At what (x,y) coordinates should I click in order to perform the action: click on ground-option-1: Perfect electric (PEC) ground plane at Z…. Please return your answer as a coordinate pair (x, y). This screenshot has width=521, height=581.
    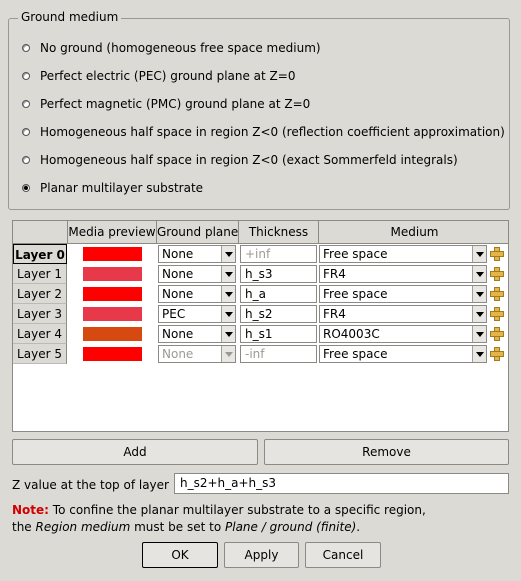
    Looking at the image, I should click on (158, 76).